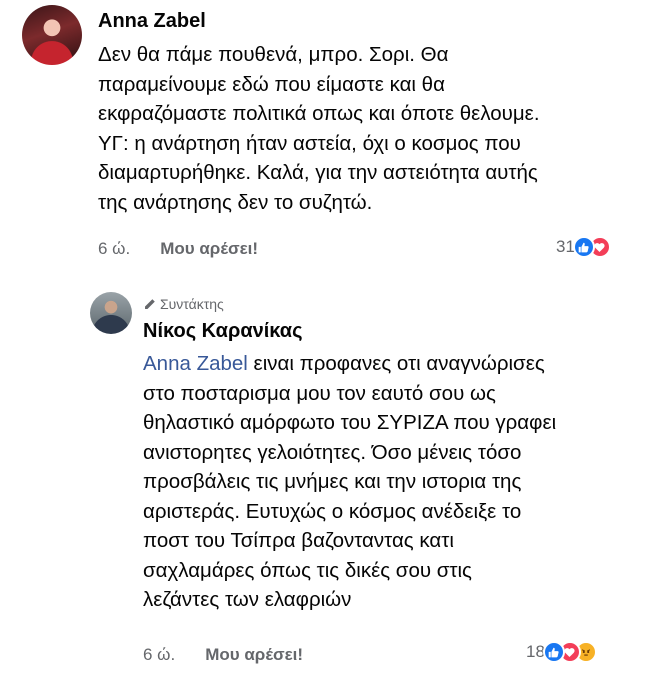 The image size is (650, 684). Describe the element at coordinates (350, 422) in the screenshot. I see `comment-line: θηλαστικό αμόρφωτο του ΣΥΡΙΖΑ που γραφει` at that location.